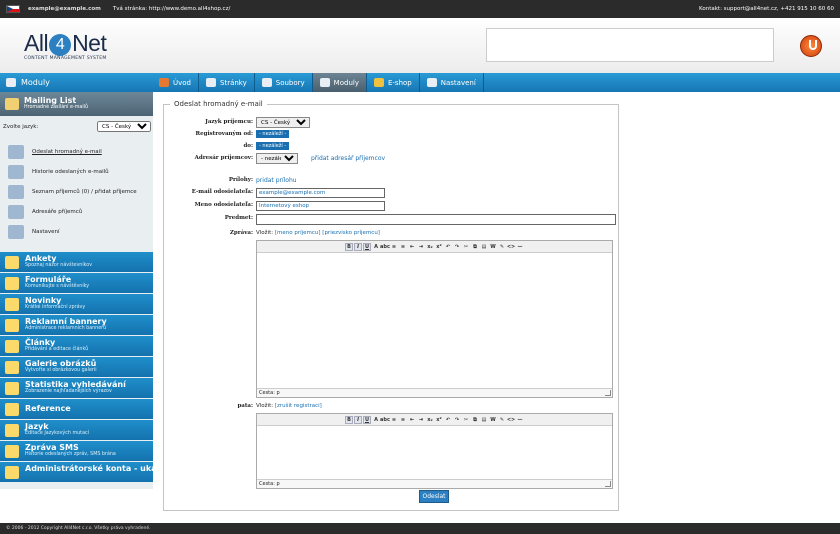  Describe the element at coordinates (348, 158) in the screenshot. I see `add-directory-link: přidat adresář příjemcov` at that location.